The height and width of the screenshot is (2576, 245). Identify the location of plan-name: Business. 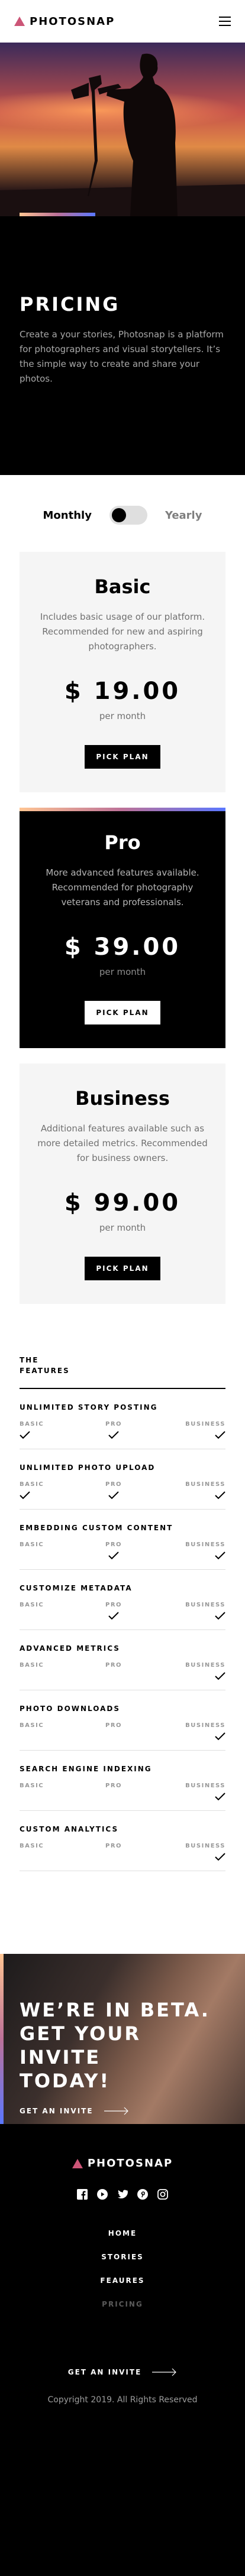
(122, 1099).